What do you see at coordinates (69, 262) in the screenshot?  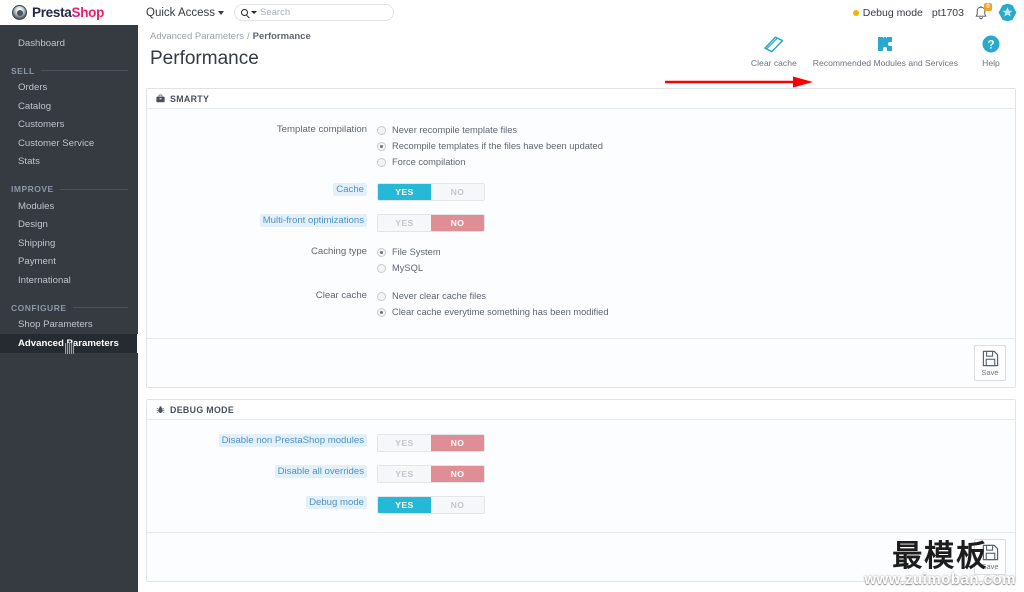 I see `sidebar-item-payment: Payment` at bounding box center [69, 262].